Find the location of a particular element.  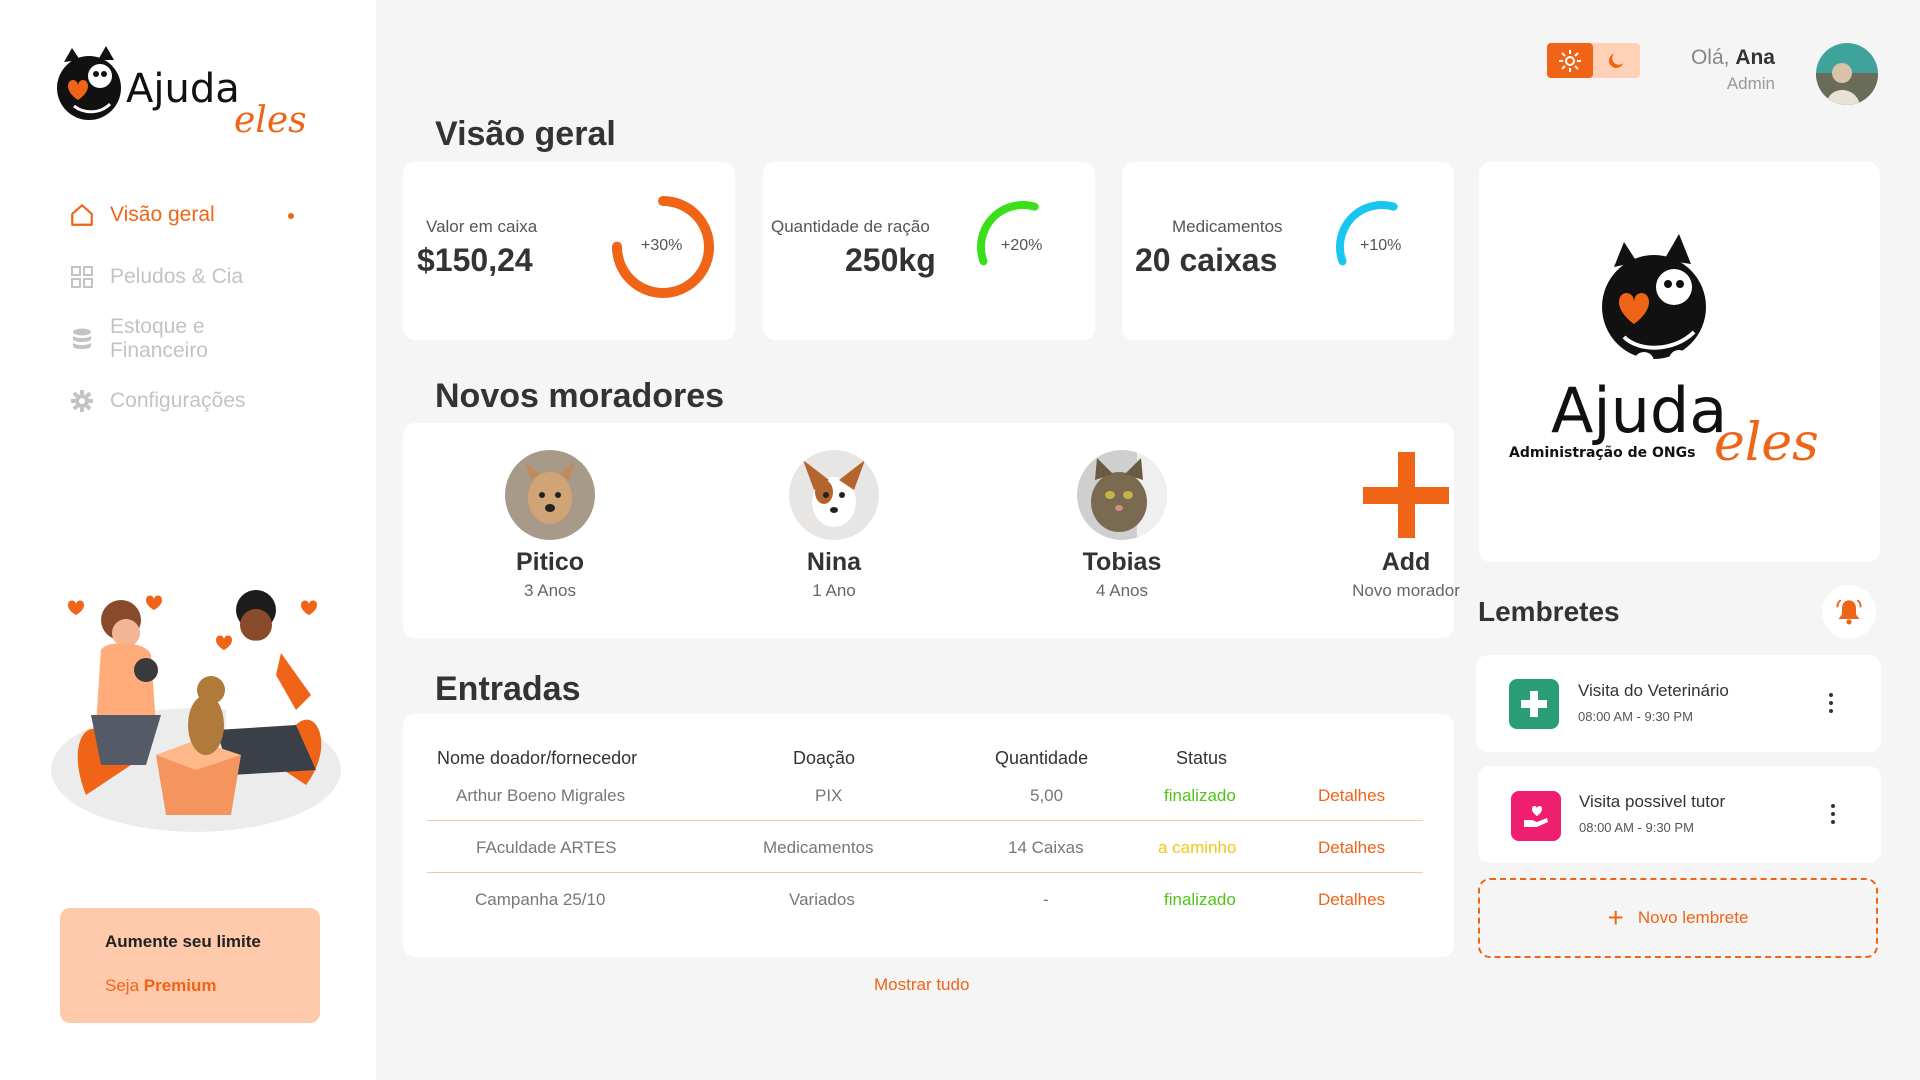

moon-icon is located at coordinates (1616, 60).